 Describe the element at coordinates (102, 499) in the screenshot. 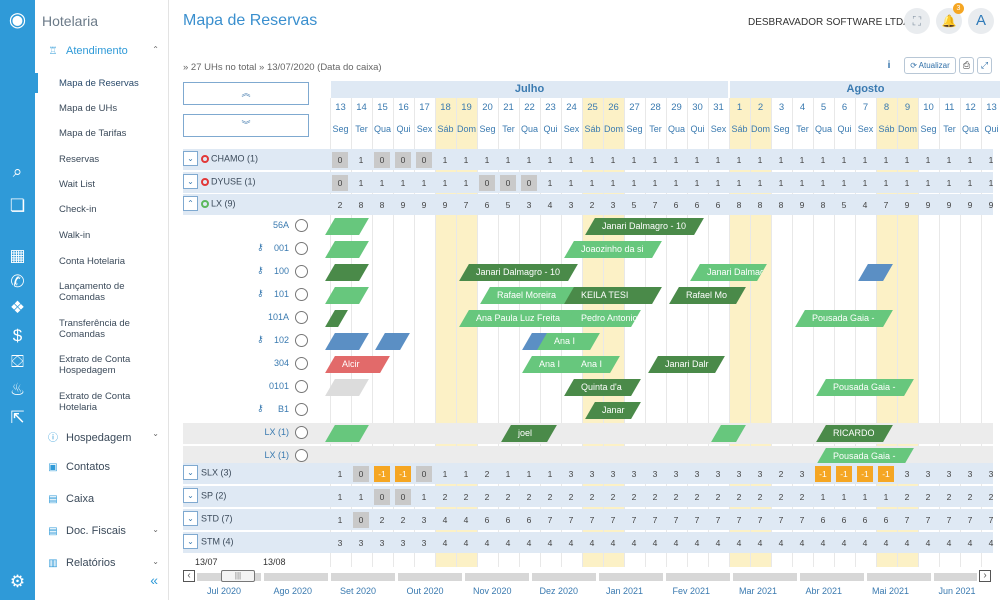

I see `sidebar-section-caixa: ▤ Caixa` at that location.